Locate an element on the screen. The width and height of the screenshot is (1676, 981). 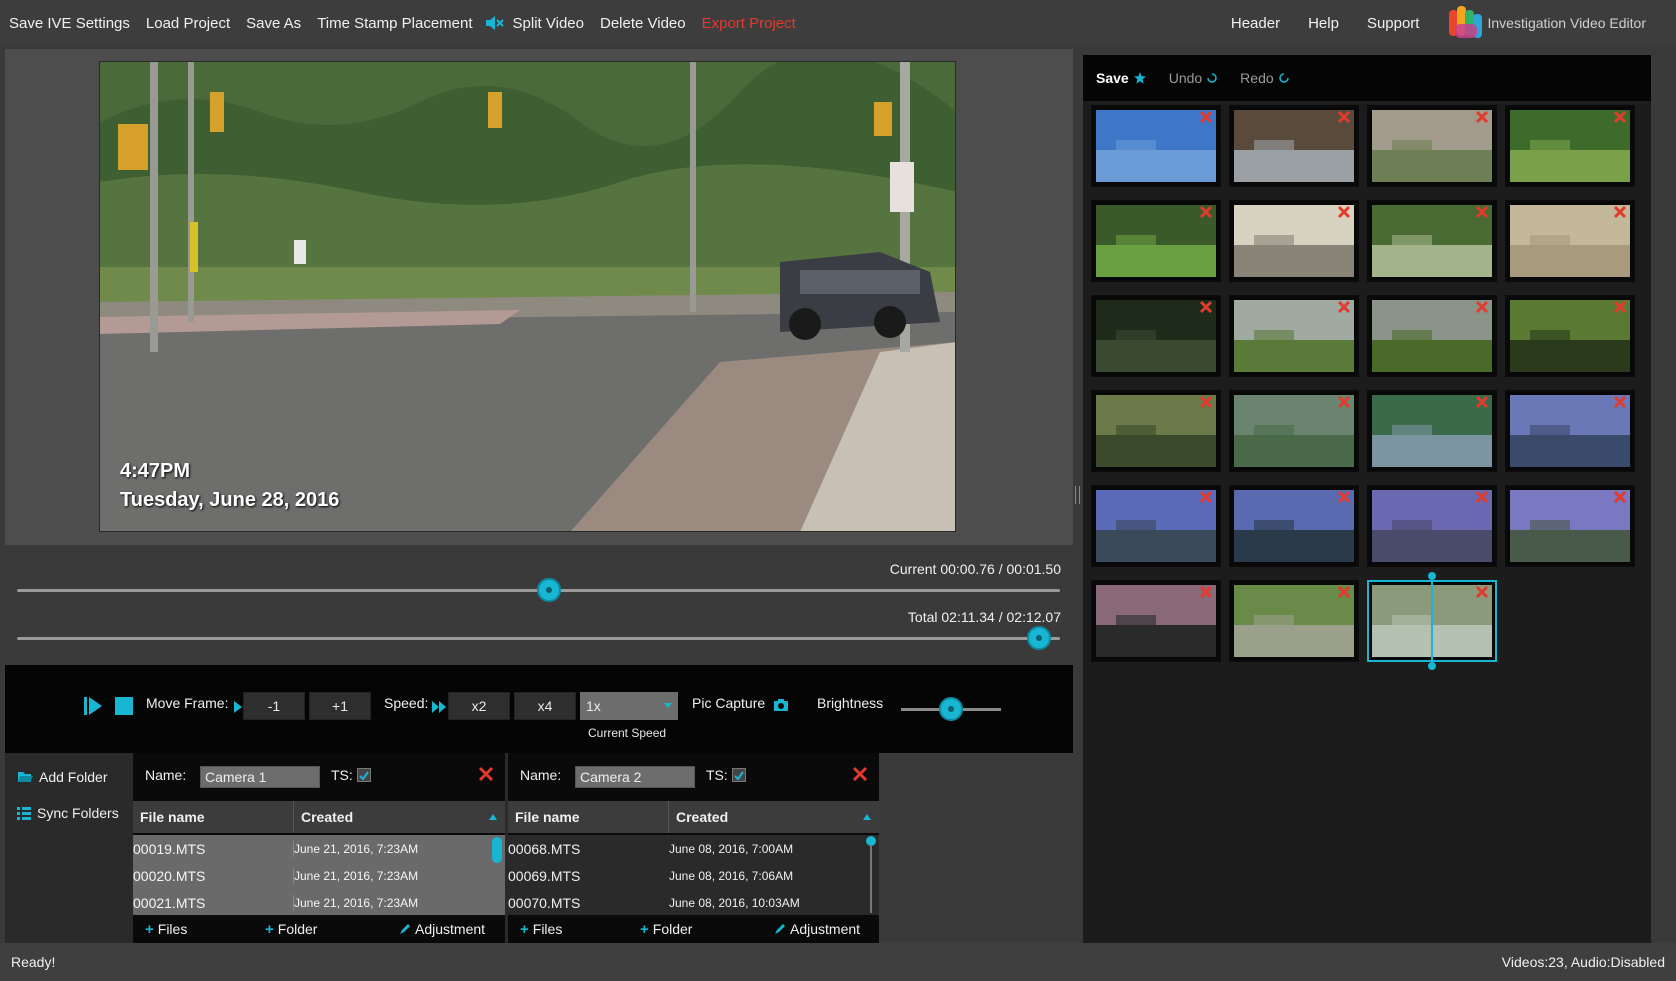
menu-help: Help is located at coordinates (1323, 23).